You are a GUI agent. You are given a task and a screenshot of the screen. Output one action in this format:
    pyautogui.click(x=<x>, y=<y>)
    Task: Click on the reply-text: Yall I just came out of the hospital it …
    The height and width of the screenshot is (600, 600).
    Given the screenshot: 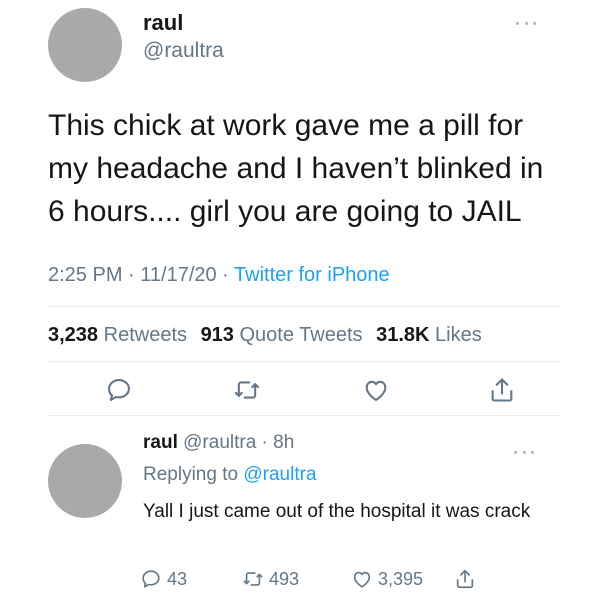 What is the action you would take?
    pyautogui.click(x=337, y=511)
    